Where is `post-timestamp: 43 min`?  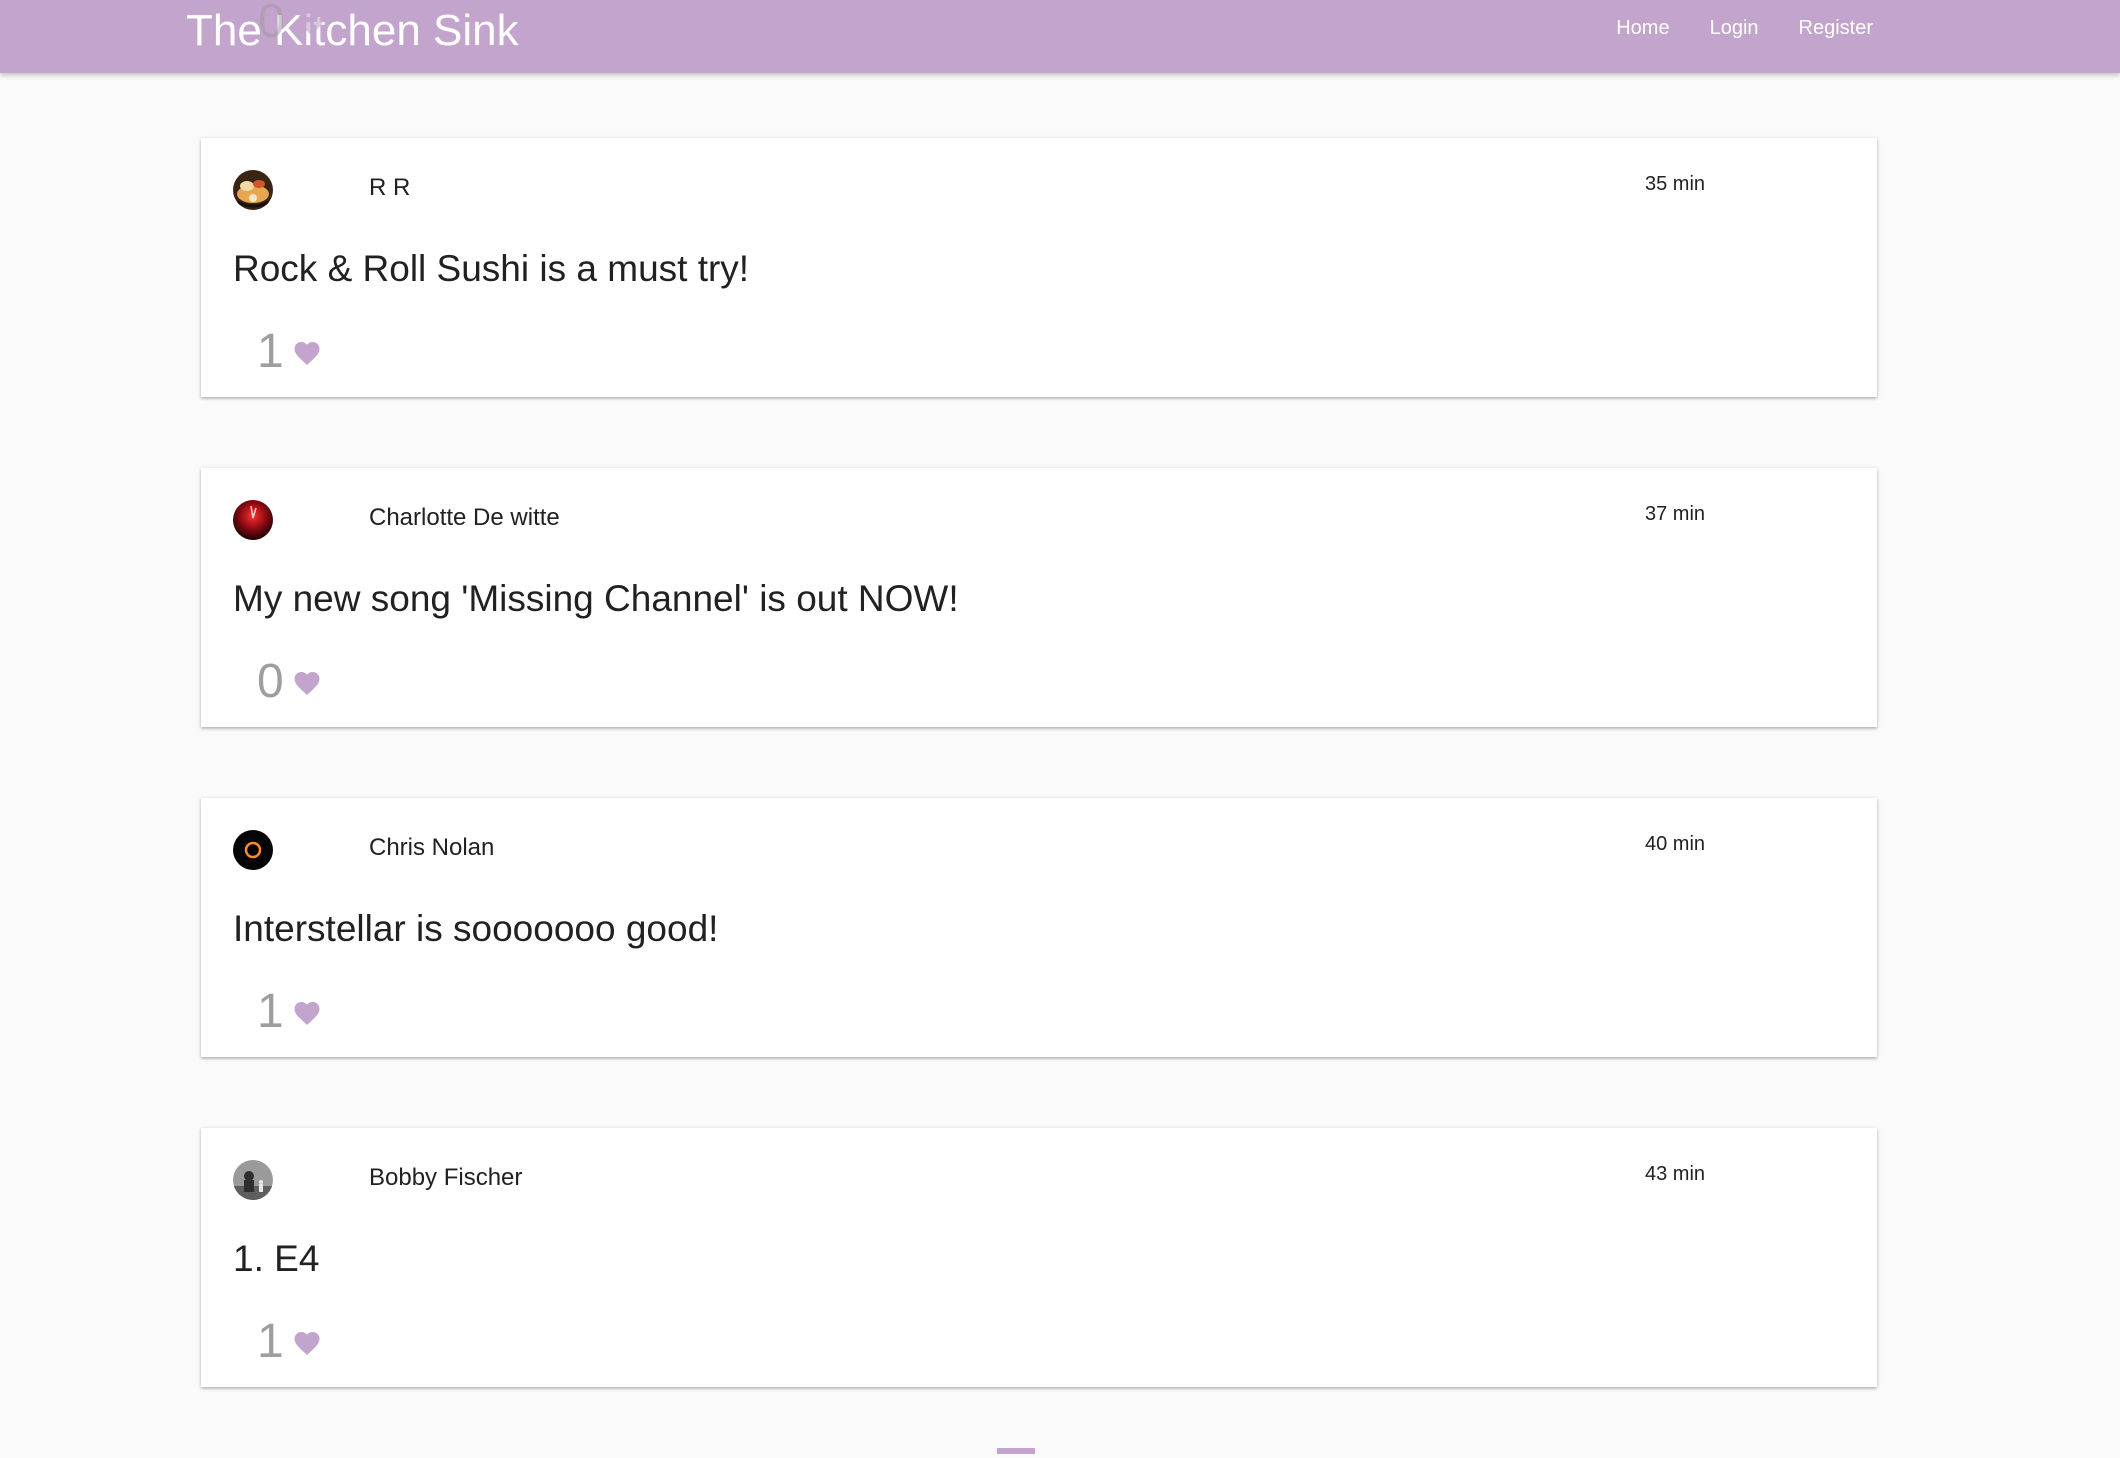 post-timestamp: 43 min is located at coordinates (1675, 1174).